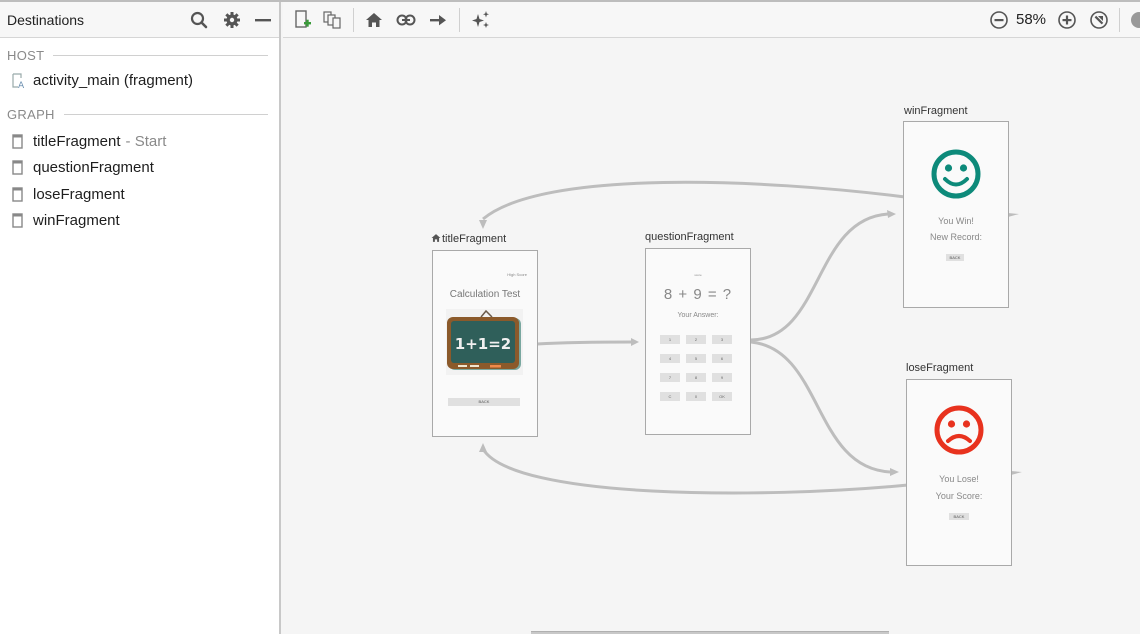 This screenshot has width=1140, height=634. Describe the element at coordinates (113, 80) in the screenshot. I see `host-item-label: activity_main (fragment)` at that location.